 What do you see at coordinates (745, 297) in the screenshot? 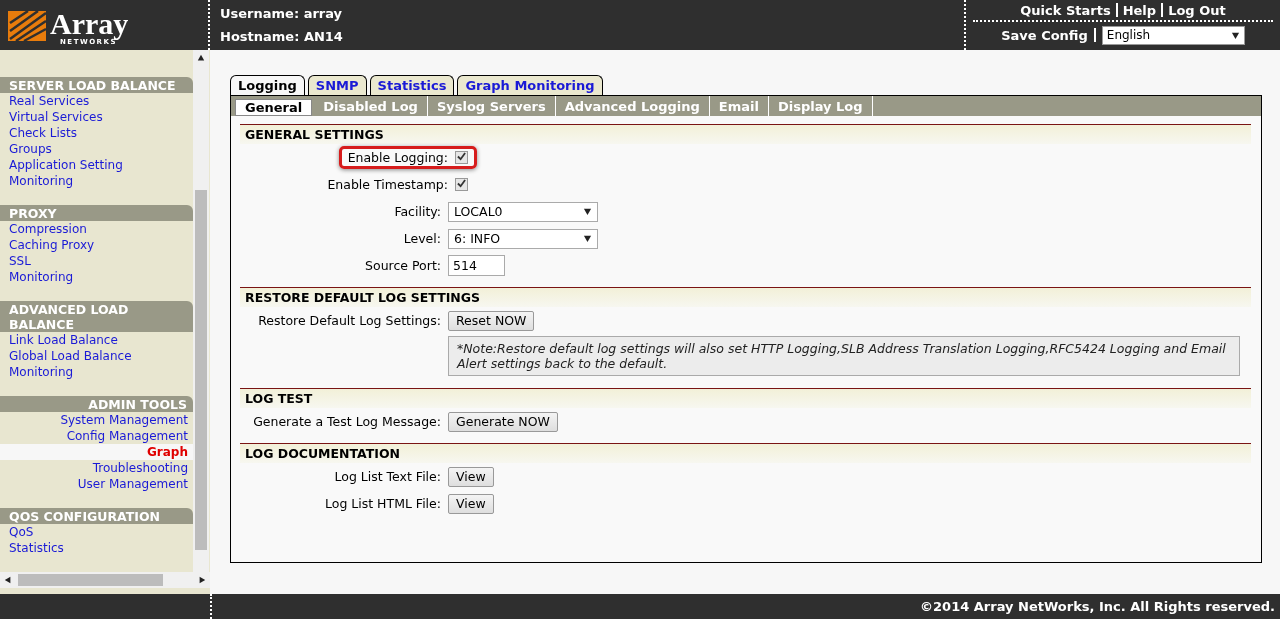
I see `section-heading: RESTORE DEFAULT LOG SETTINGS` at bounding box center [745, 297].